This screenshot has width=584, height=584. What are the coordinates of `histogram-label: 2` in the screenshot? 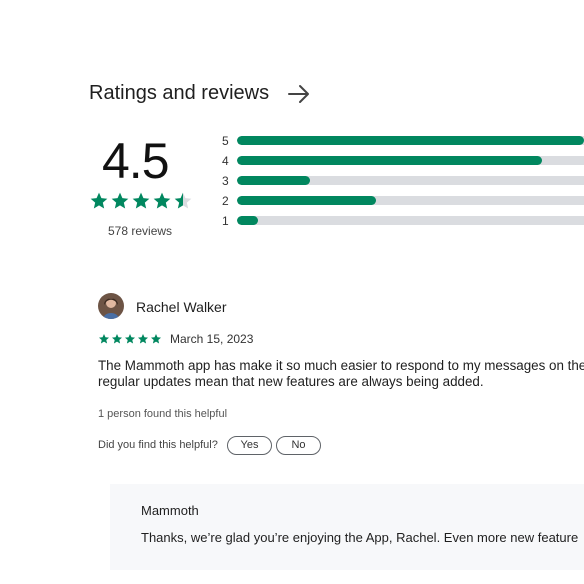 It's located at (225, 201).